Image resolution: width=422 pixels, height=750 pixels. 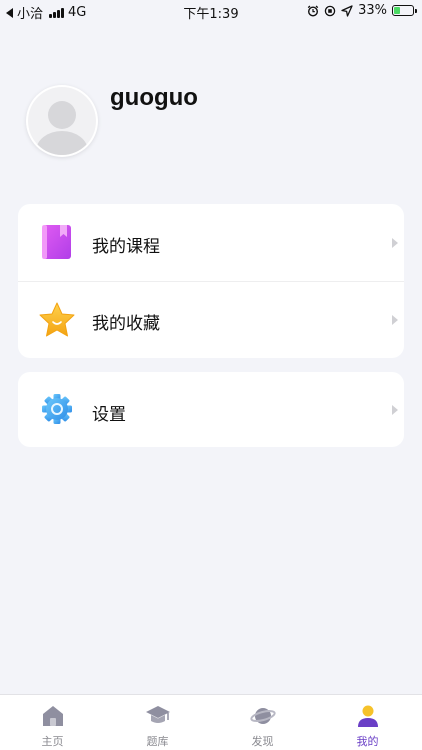 I want to click on location-icon, so click(x=347, y=10).